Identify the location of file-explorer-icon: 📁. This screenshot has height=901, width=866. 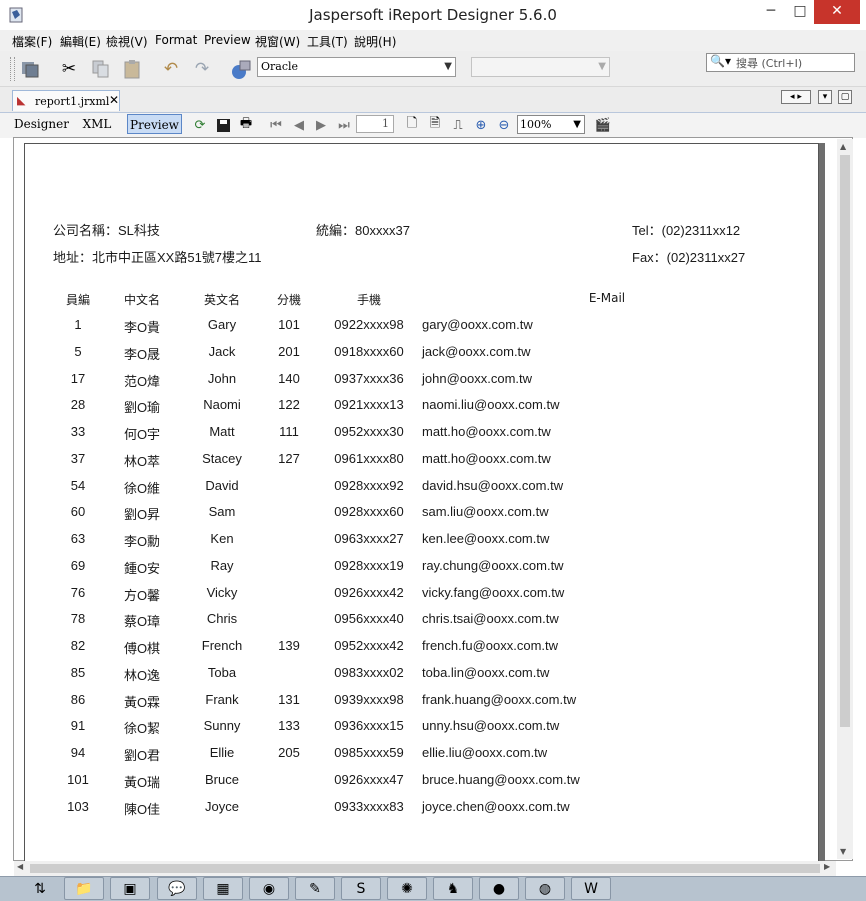
(84, 888).